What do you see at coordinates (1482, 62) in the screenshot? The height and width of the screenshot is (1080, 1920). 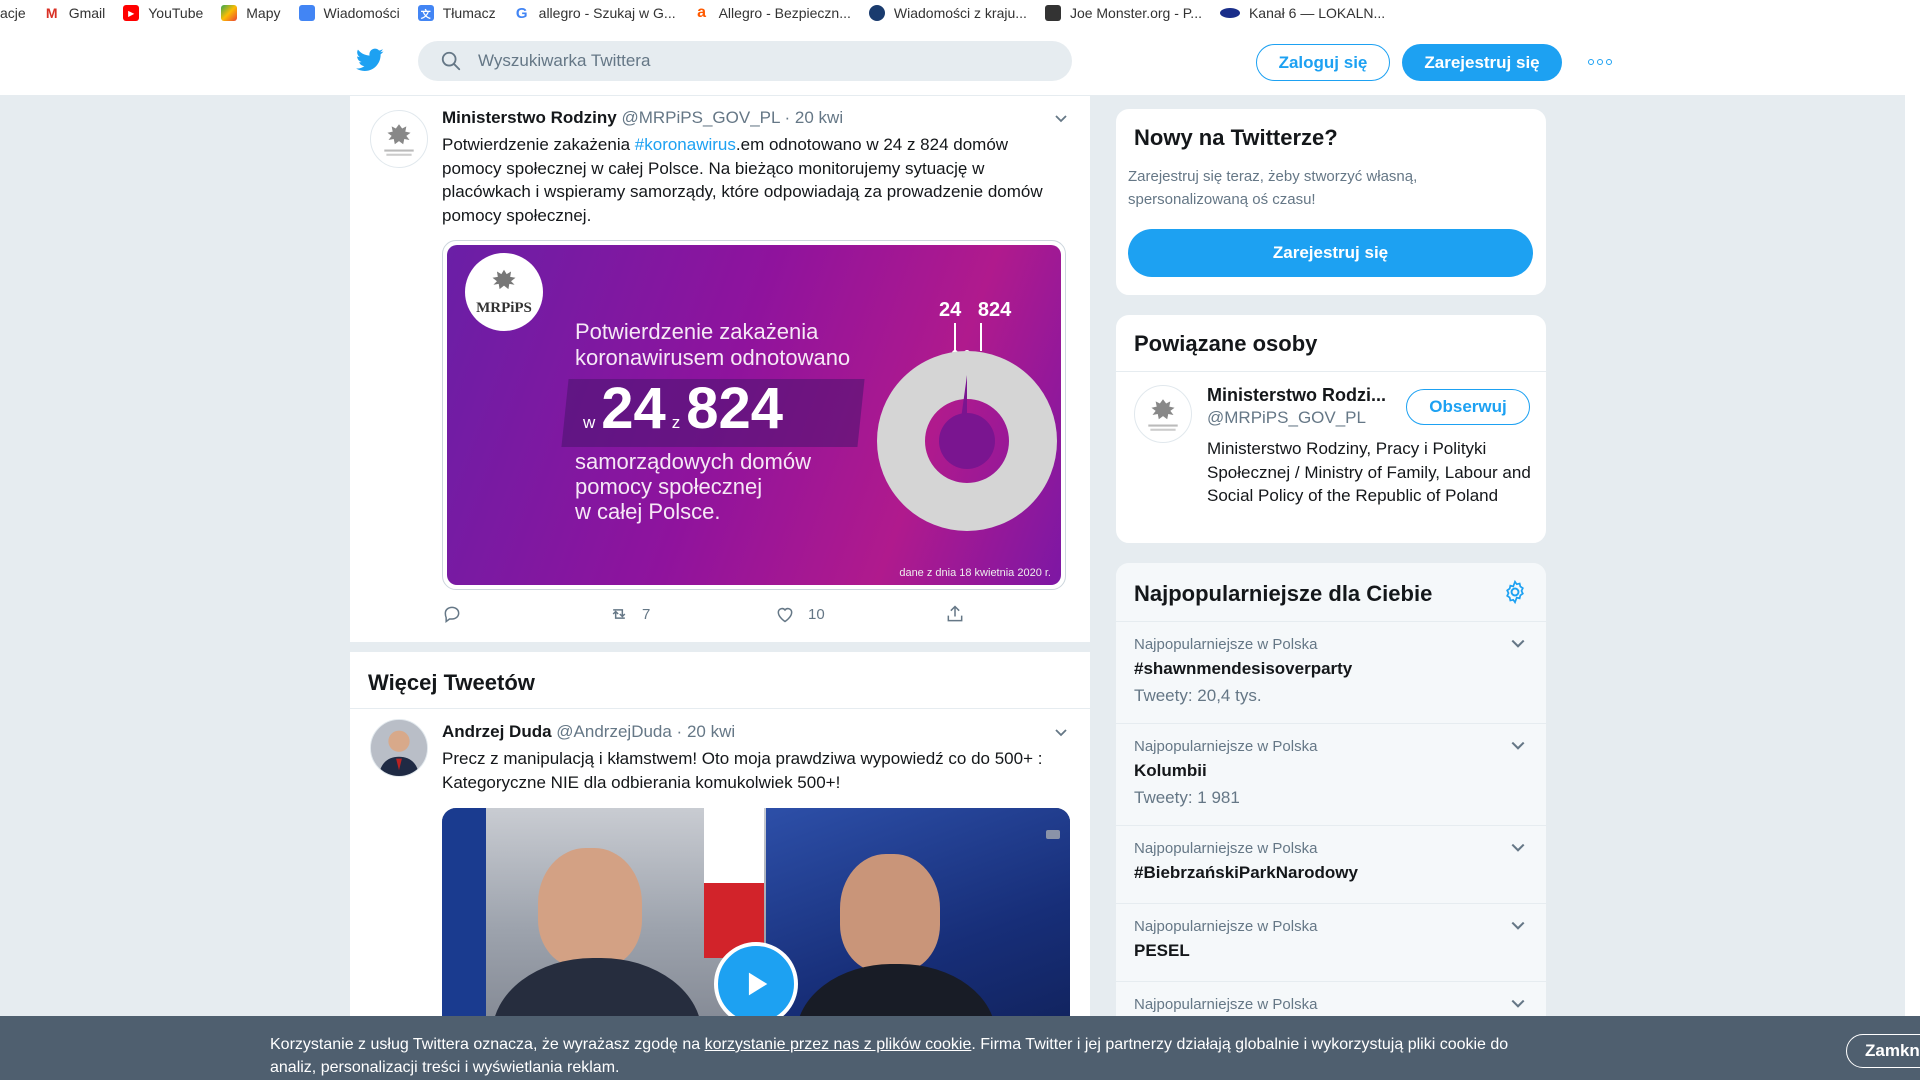 I see `signup-button: Zarejestruj się` at bounding box center [1482, 62].